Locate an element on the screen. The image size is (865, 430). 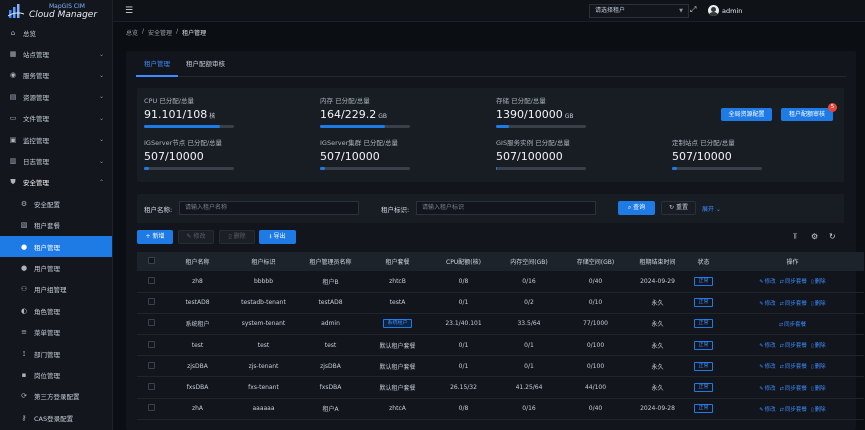
tab-tenant-management: 租户管理 is located at coordinates (157, 64).